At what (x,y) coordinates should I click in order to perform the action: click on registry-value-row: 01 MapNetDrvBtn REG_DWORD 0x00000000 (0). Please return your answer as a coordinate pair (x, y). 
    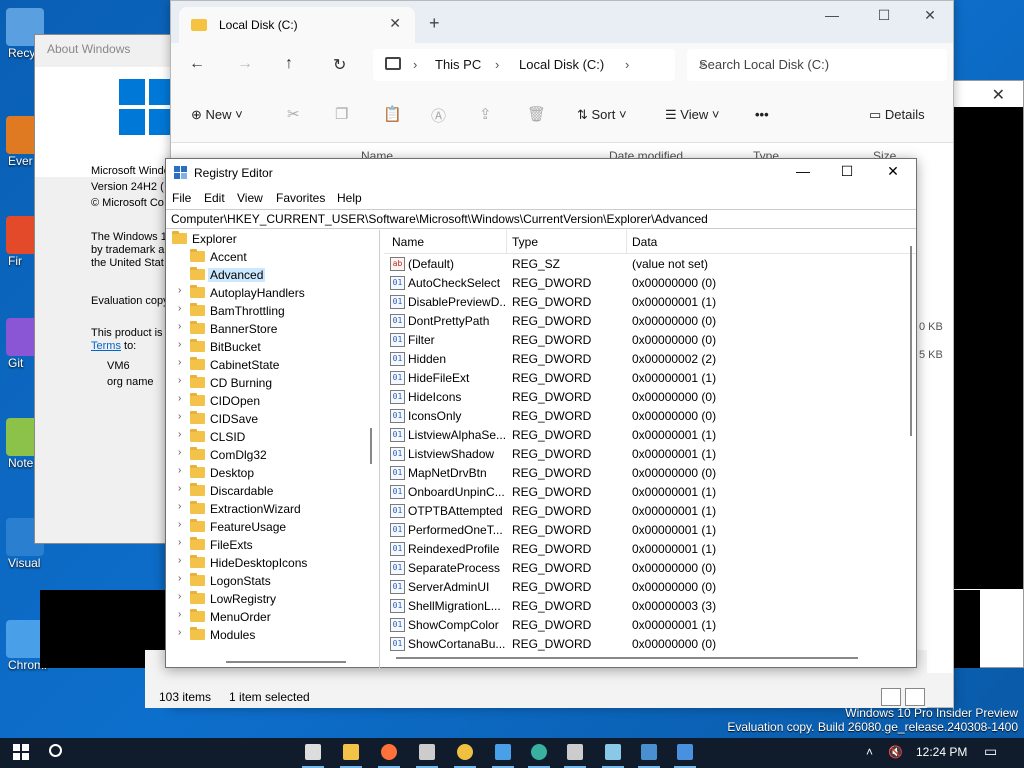
    Looking at the image, I should click on (644, 473).